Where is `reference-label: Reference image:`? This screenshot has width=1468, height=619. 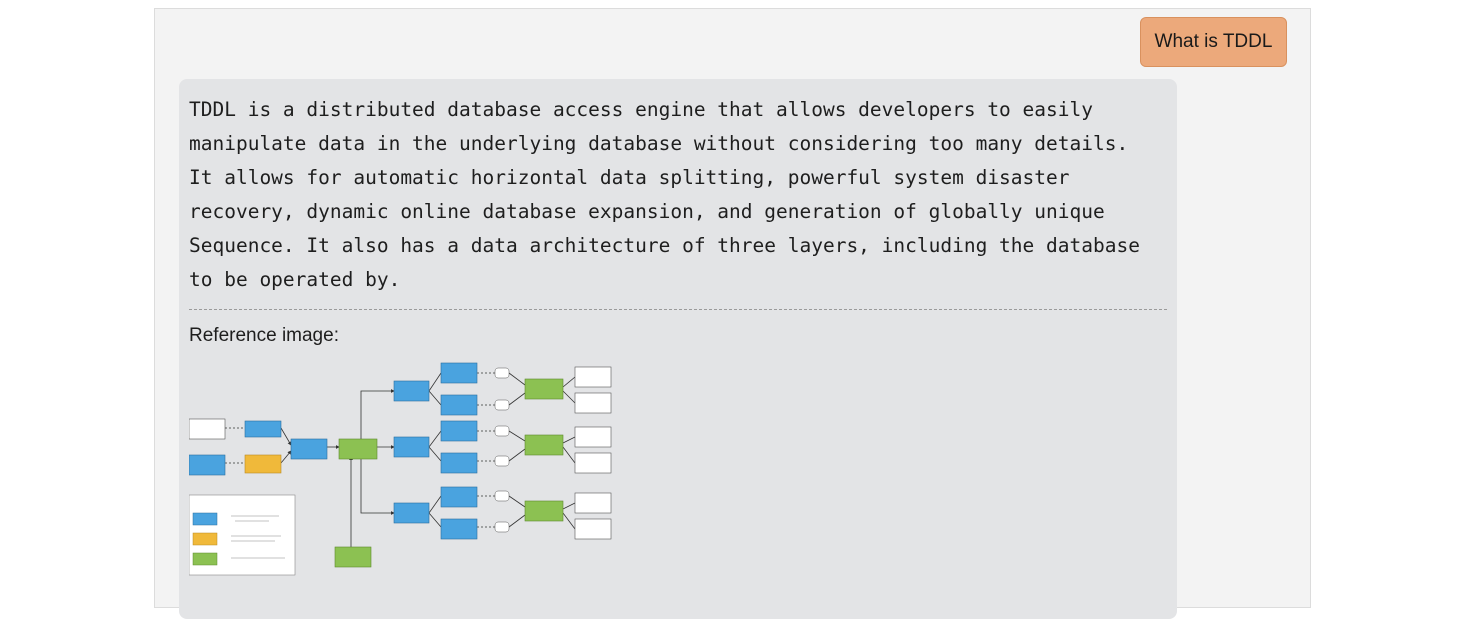
reference-label: Reference image: is located at coordinates (264, 335).